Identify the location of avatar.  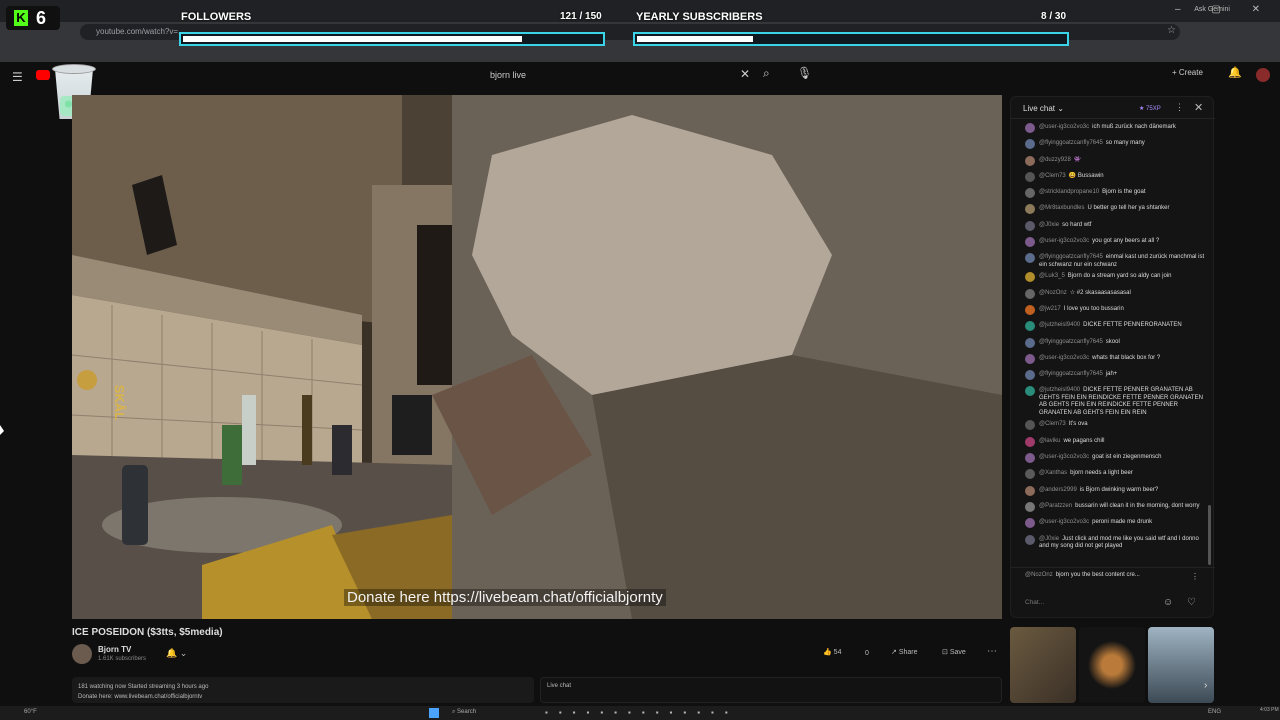
(1263, 75).